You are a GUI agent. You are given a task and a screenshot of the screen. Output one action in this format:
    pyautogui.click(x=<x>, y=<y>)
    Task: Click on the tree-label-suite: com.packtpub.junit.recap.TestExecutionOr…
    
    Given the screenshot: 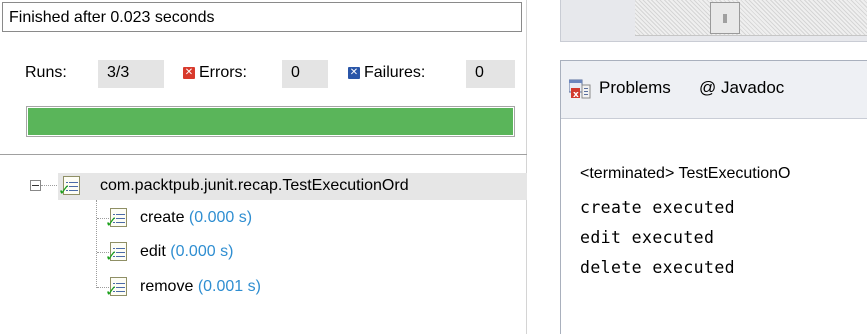 What is the action you would take?
    pyautogui.click(x=254, y=185)
    